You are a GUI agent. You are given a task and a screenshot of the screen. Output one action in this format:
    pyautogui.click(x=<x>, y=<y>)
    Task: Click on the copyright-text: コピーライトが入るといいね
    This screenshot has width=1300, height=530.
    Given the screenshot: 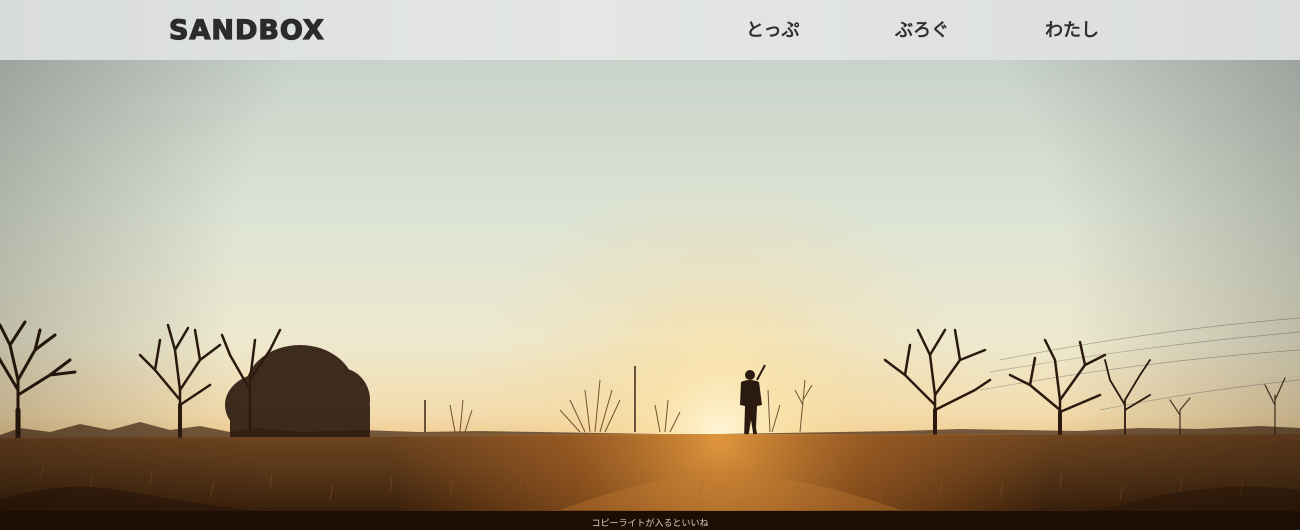 What is the action you would take?
    pyautogui.click(x=650, y=524)
    